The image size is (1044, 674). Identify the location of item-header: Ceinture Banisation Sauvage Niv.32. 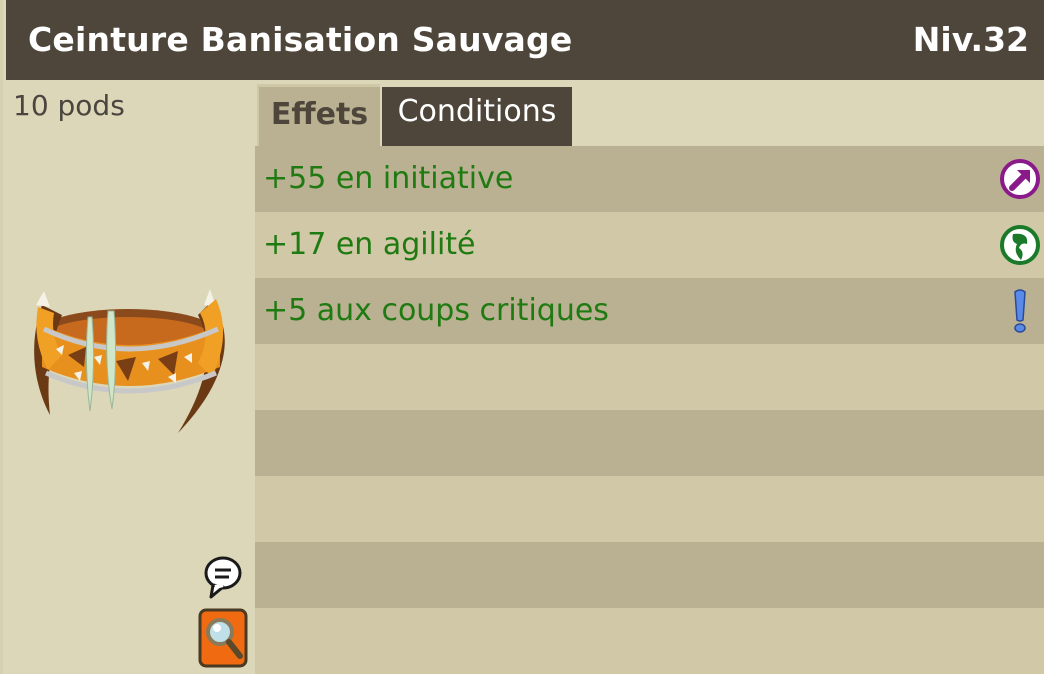
(525, 40).